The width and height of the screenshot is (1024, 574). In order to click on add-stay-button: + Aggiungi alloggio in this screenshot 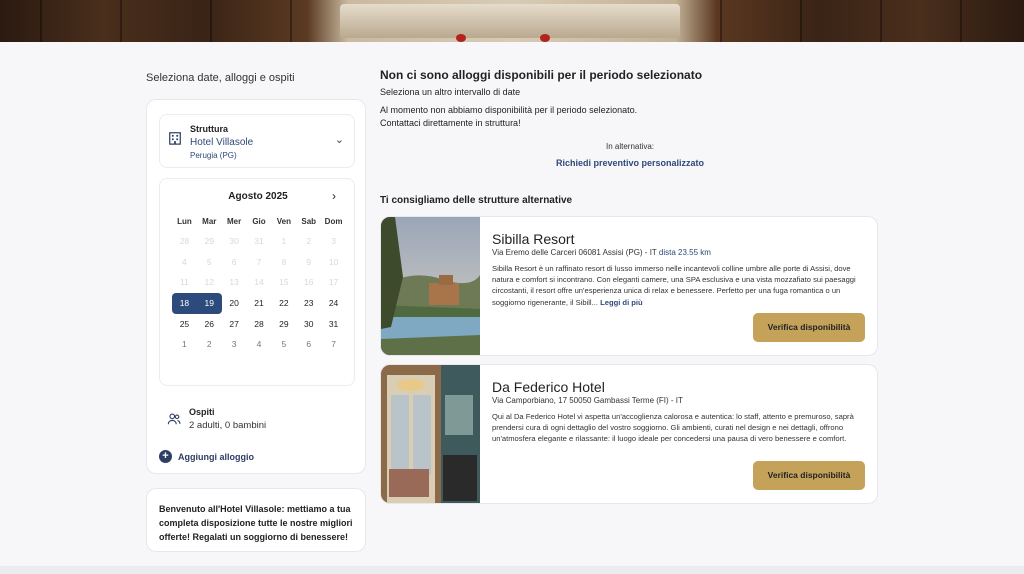, I will do `click(206, 456)`.